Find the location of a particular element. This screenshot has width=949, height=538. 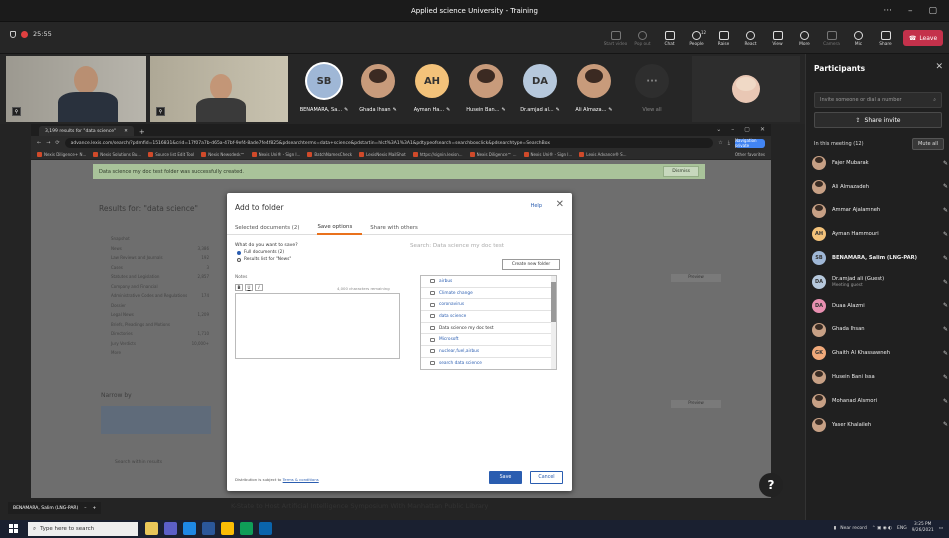

filter-item: Dossier is located at coordinates (160, 306).